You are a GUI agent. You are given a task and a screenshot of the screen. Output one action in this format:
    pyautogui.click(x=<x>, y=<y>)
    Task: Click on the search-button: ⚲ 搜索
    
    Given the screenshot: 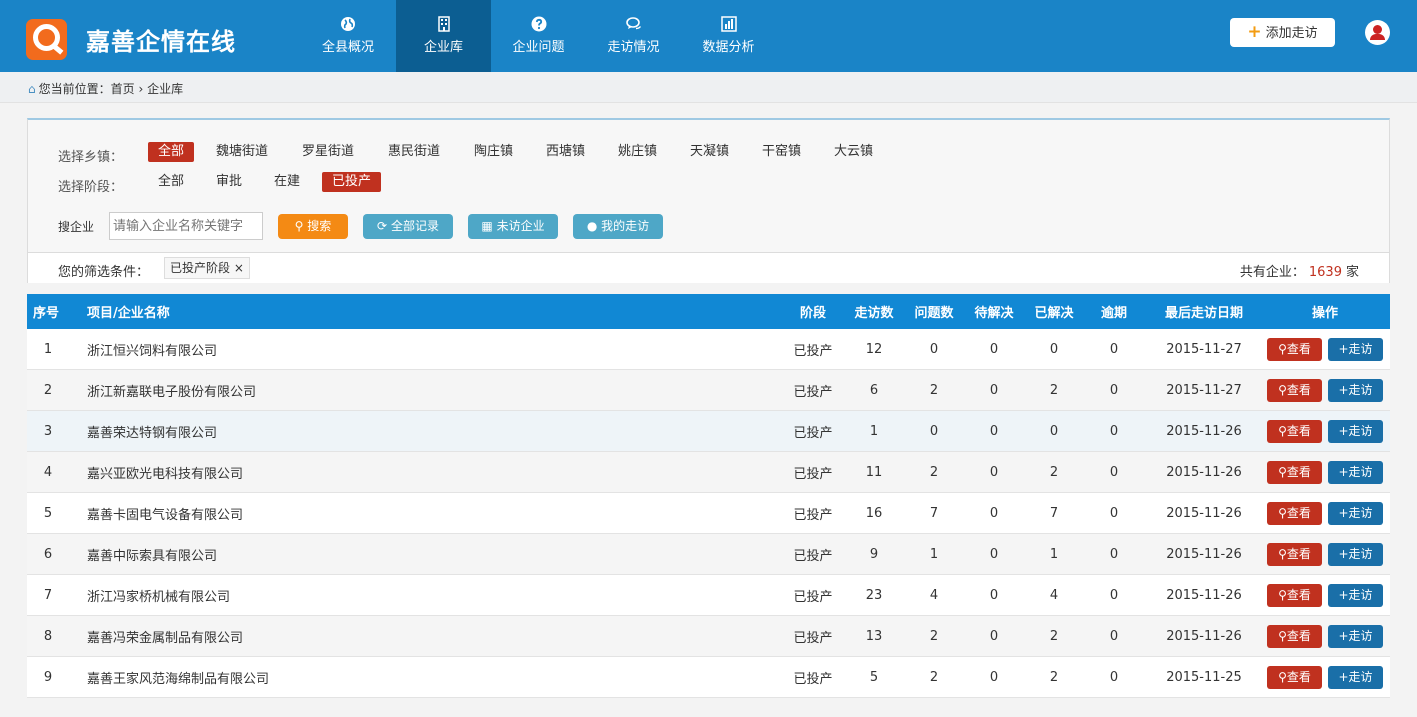 What is the action you would take?
    pyautogui.click(x=313, y=226)
    